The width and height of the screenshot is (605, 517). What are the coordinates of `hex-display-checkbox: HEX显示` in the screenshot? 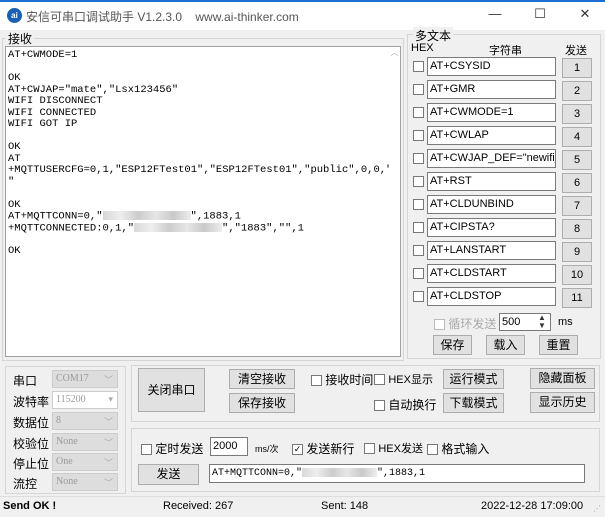 It's located at (403, 379).